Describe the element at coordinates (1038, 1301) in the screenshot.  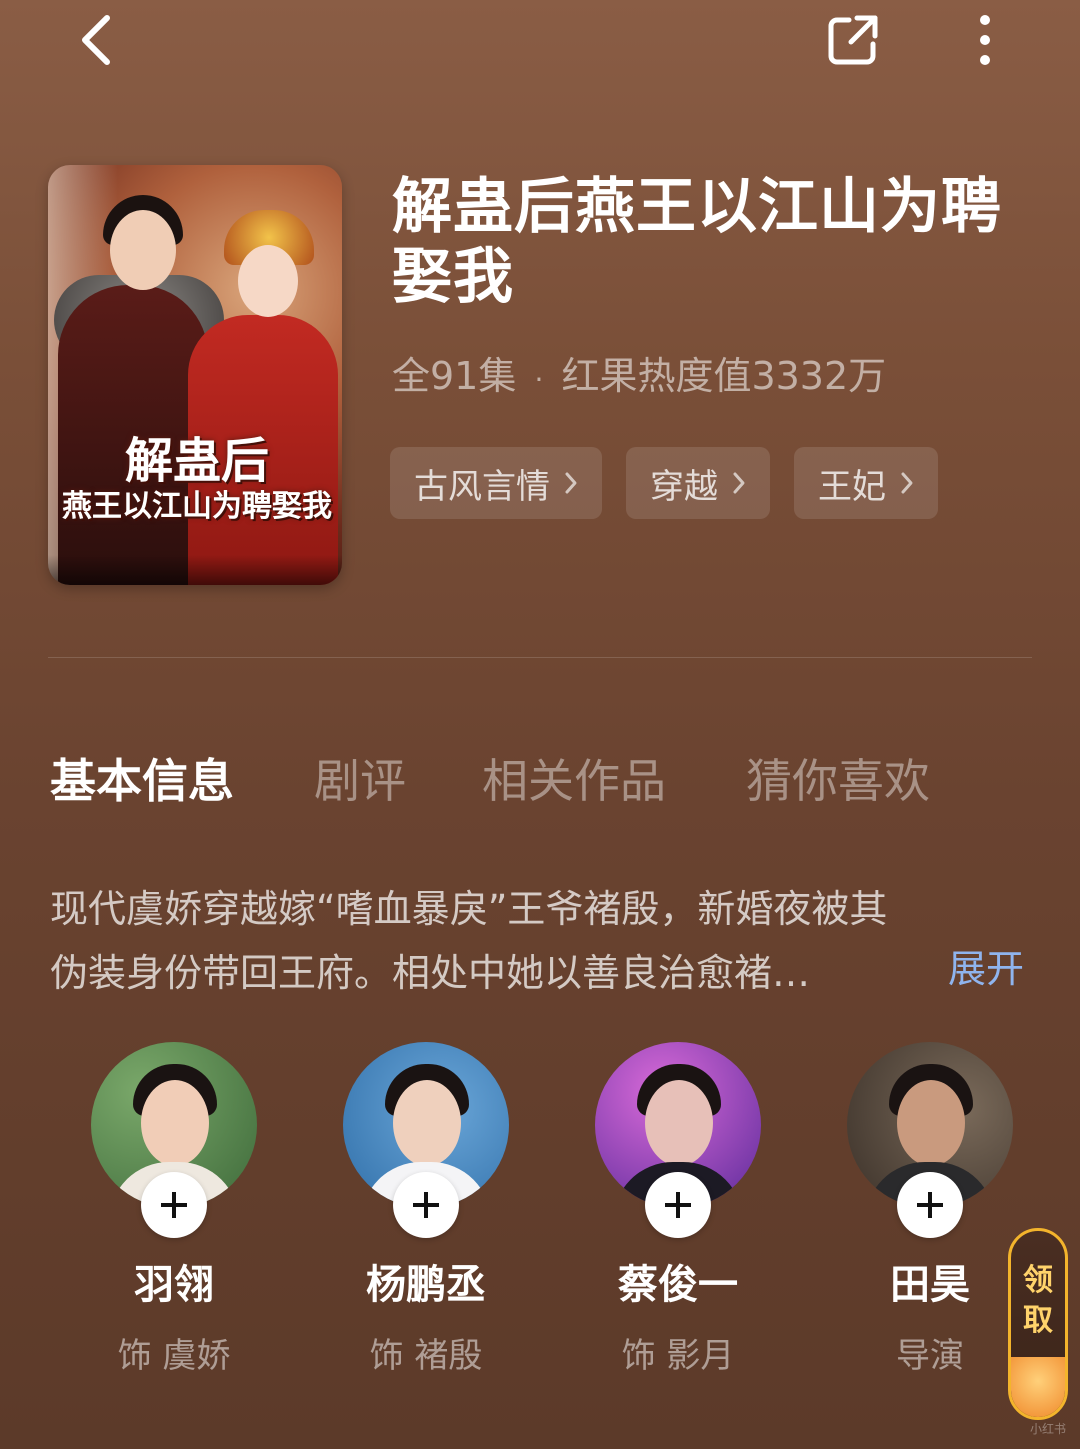
I see `reward-label: 领 取` at that location.